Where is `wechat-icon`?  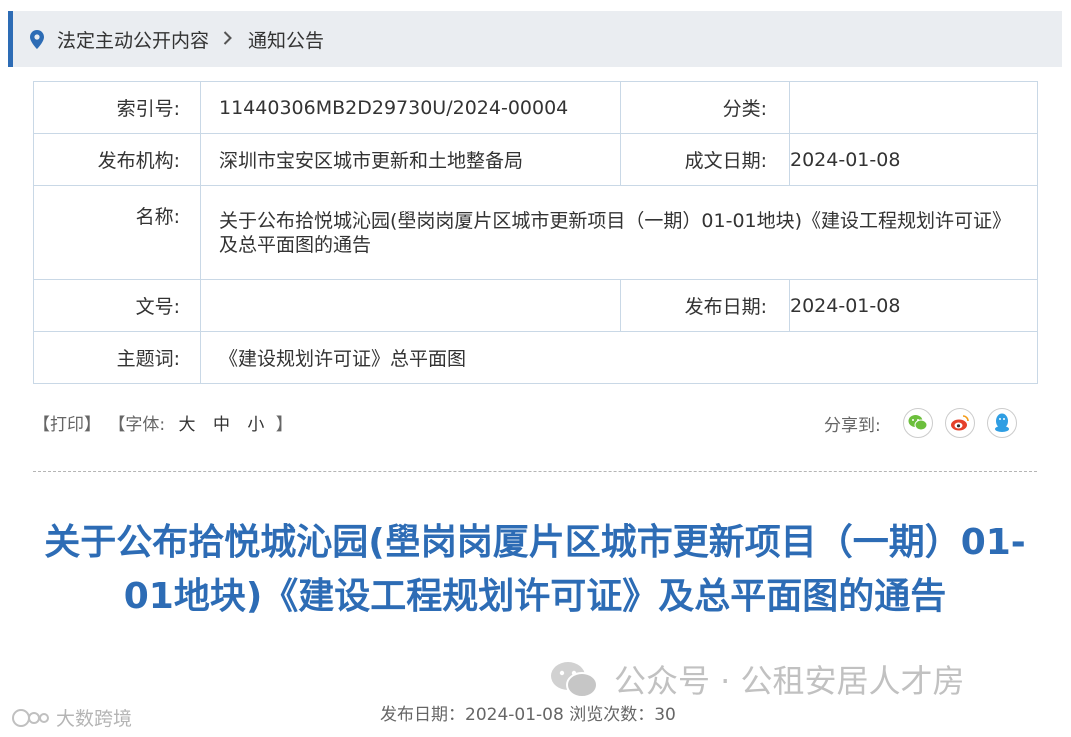 wechat-icon is located at coordinates (917, 423).